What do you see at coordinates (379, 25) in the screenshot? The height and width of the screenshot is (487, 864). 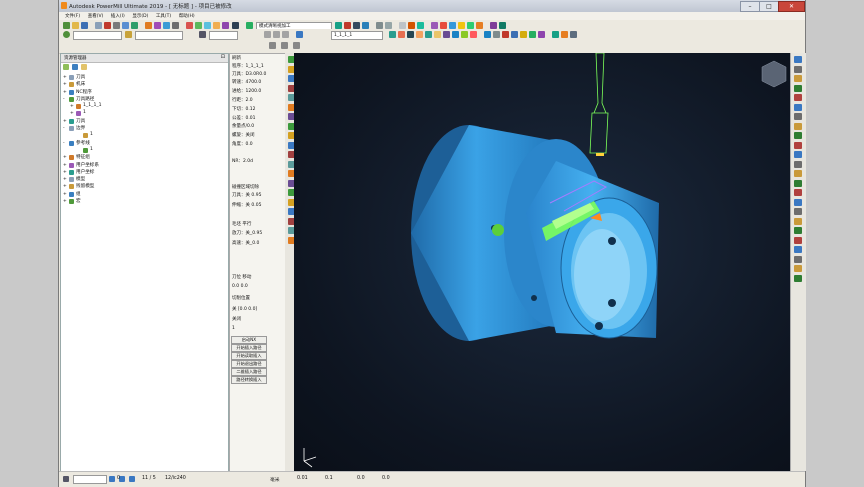 I see `shade-icon` at bounding box center [379, 25].